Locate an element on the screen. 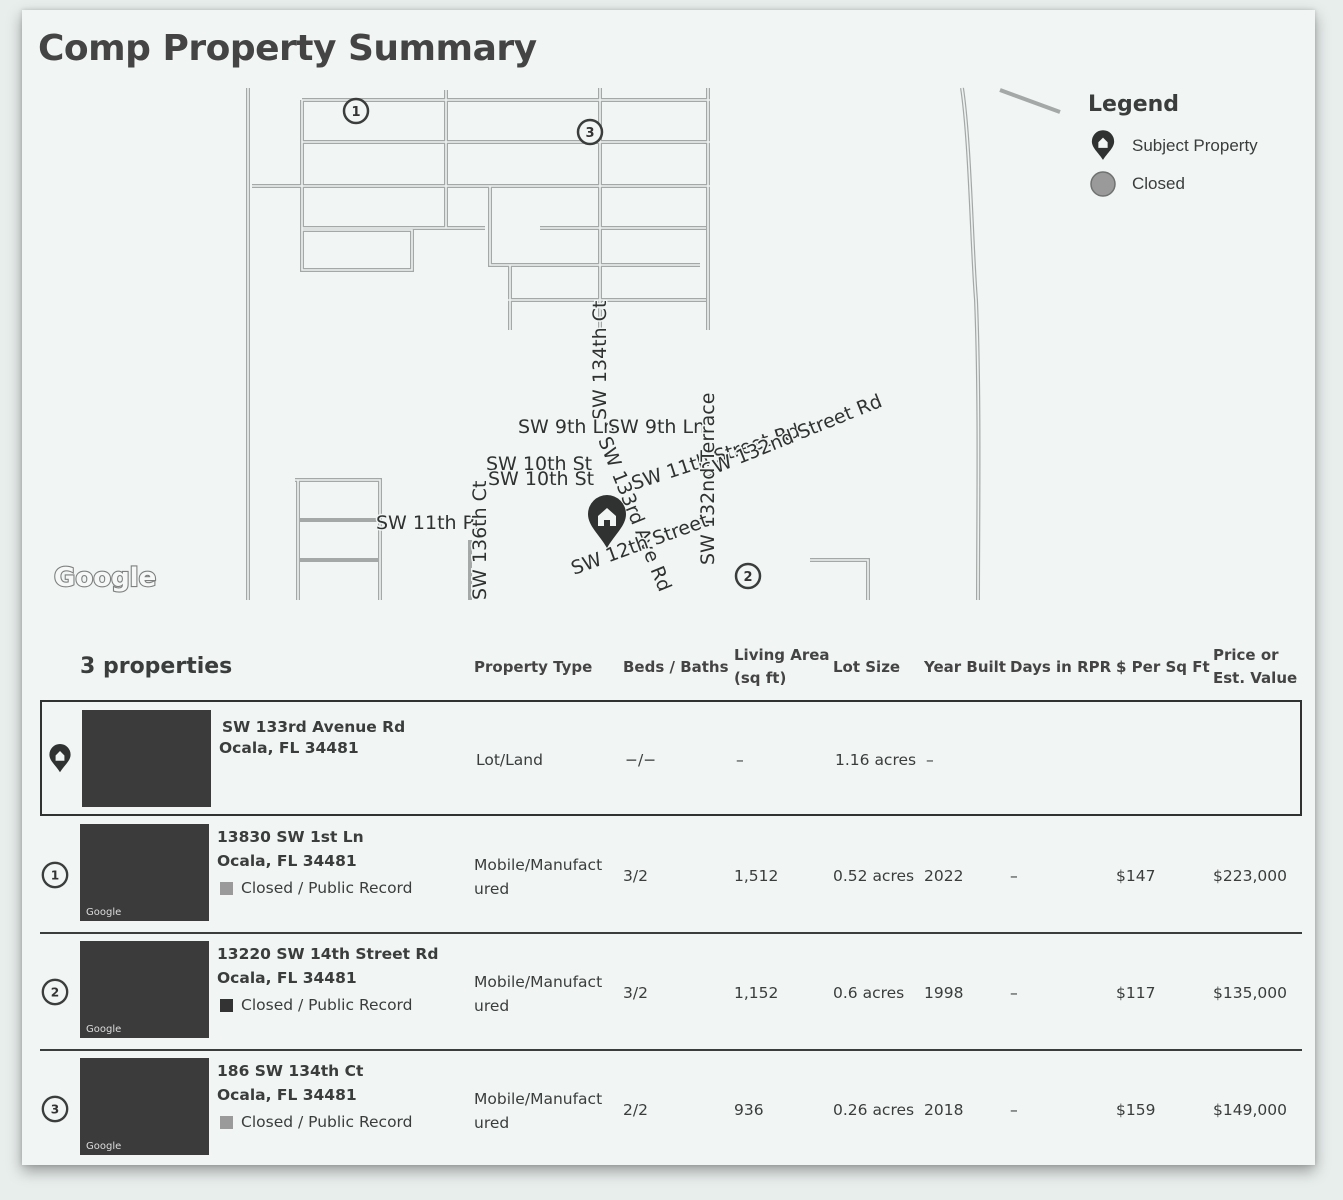  address-line-1: 13830 SW 1st Ln is located at coordinates (290, 837).